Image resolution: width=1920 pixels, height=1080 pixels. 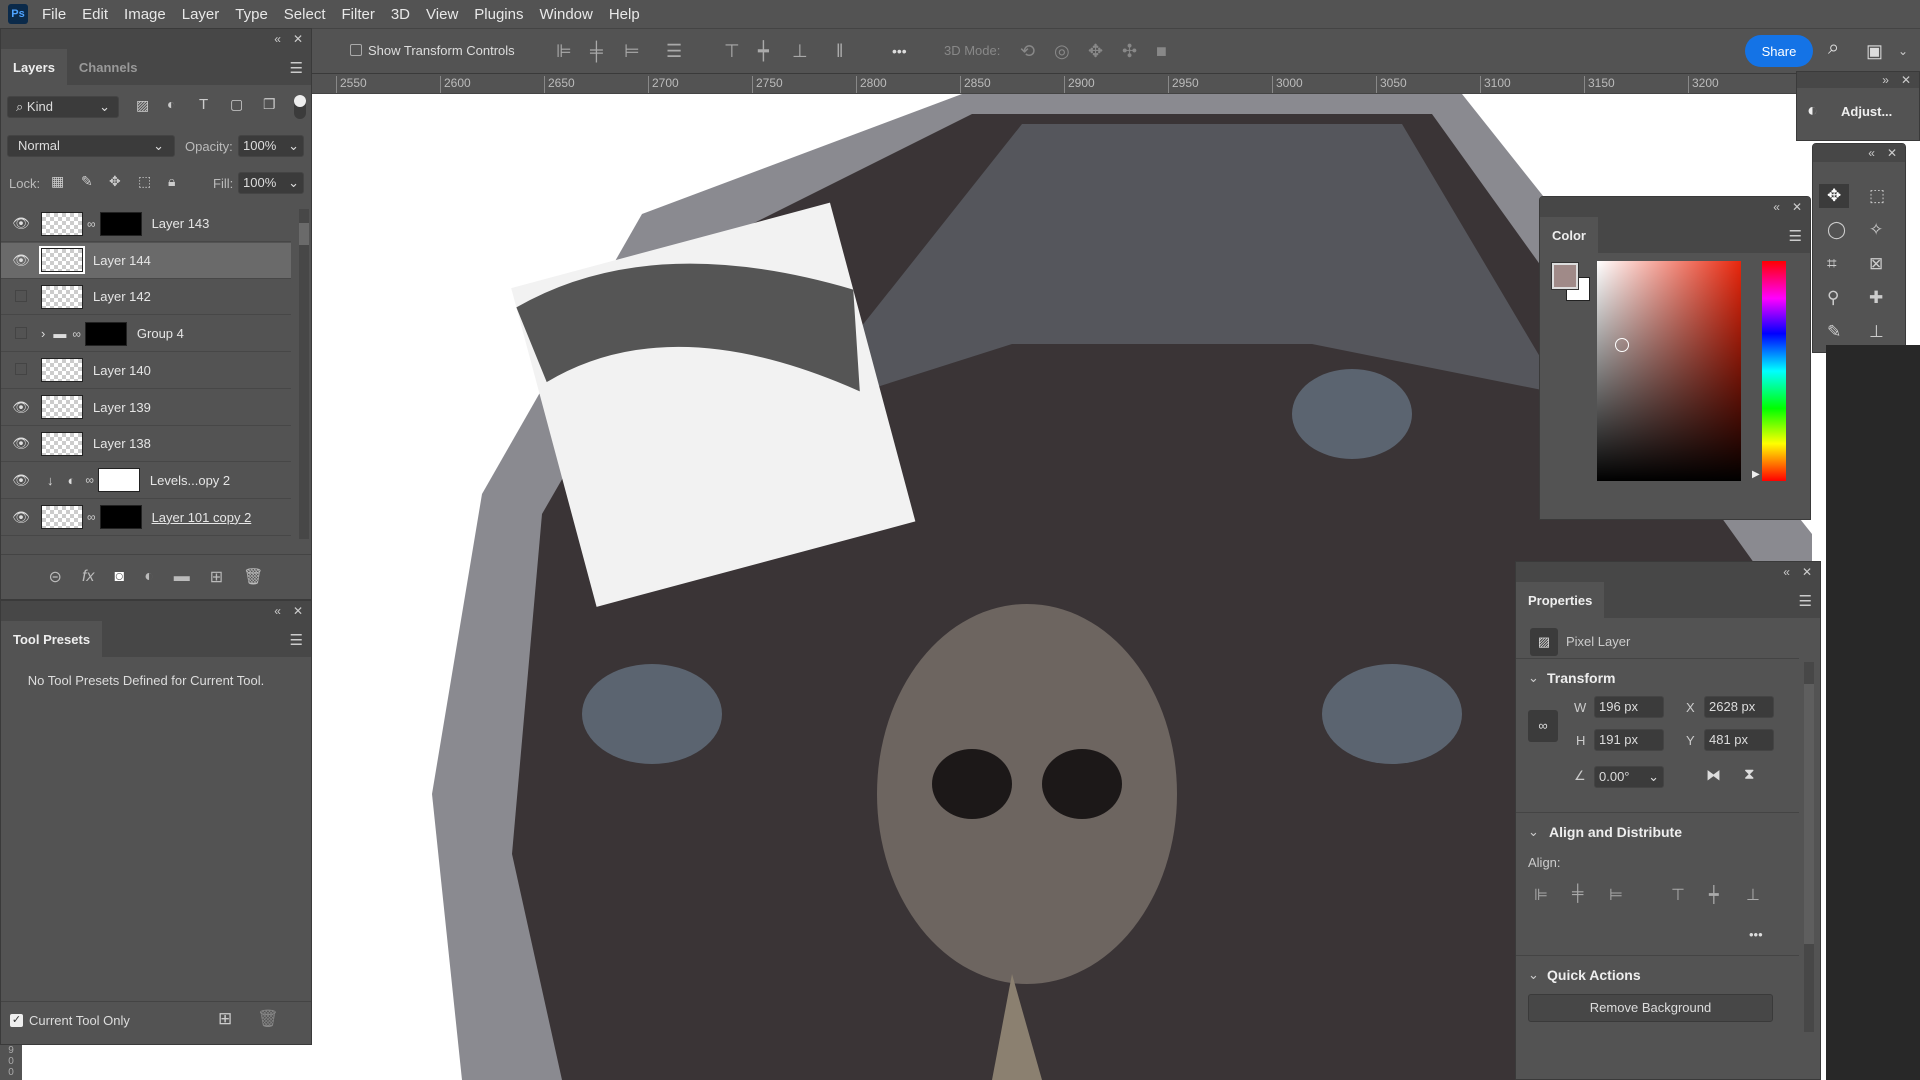 I want to click on transform-chevron-icon: ⌄, so click(x=1533, y=678).